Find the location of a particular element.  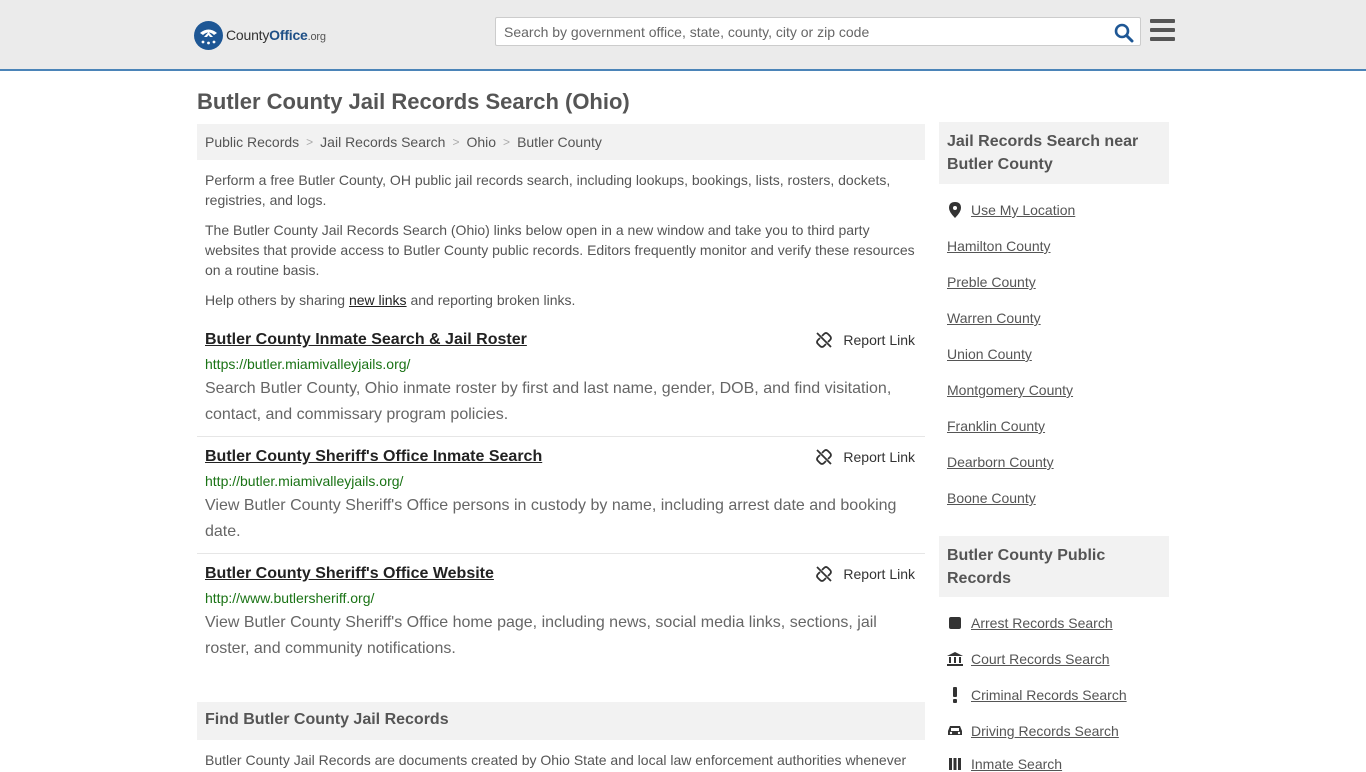

logo-badge-icon is located at coordinates (208, 35).